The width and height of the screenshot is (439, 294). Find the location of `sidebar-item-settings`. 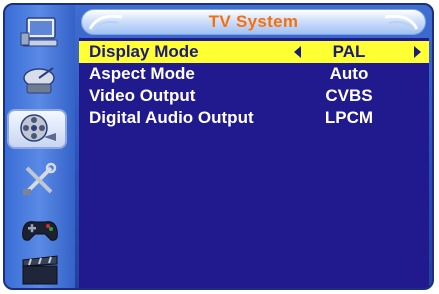

sidebar-item-settings is located at coordinates (40, 180).